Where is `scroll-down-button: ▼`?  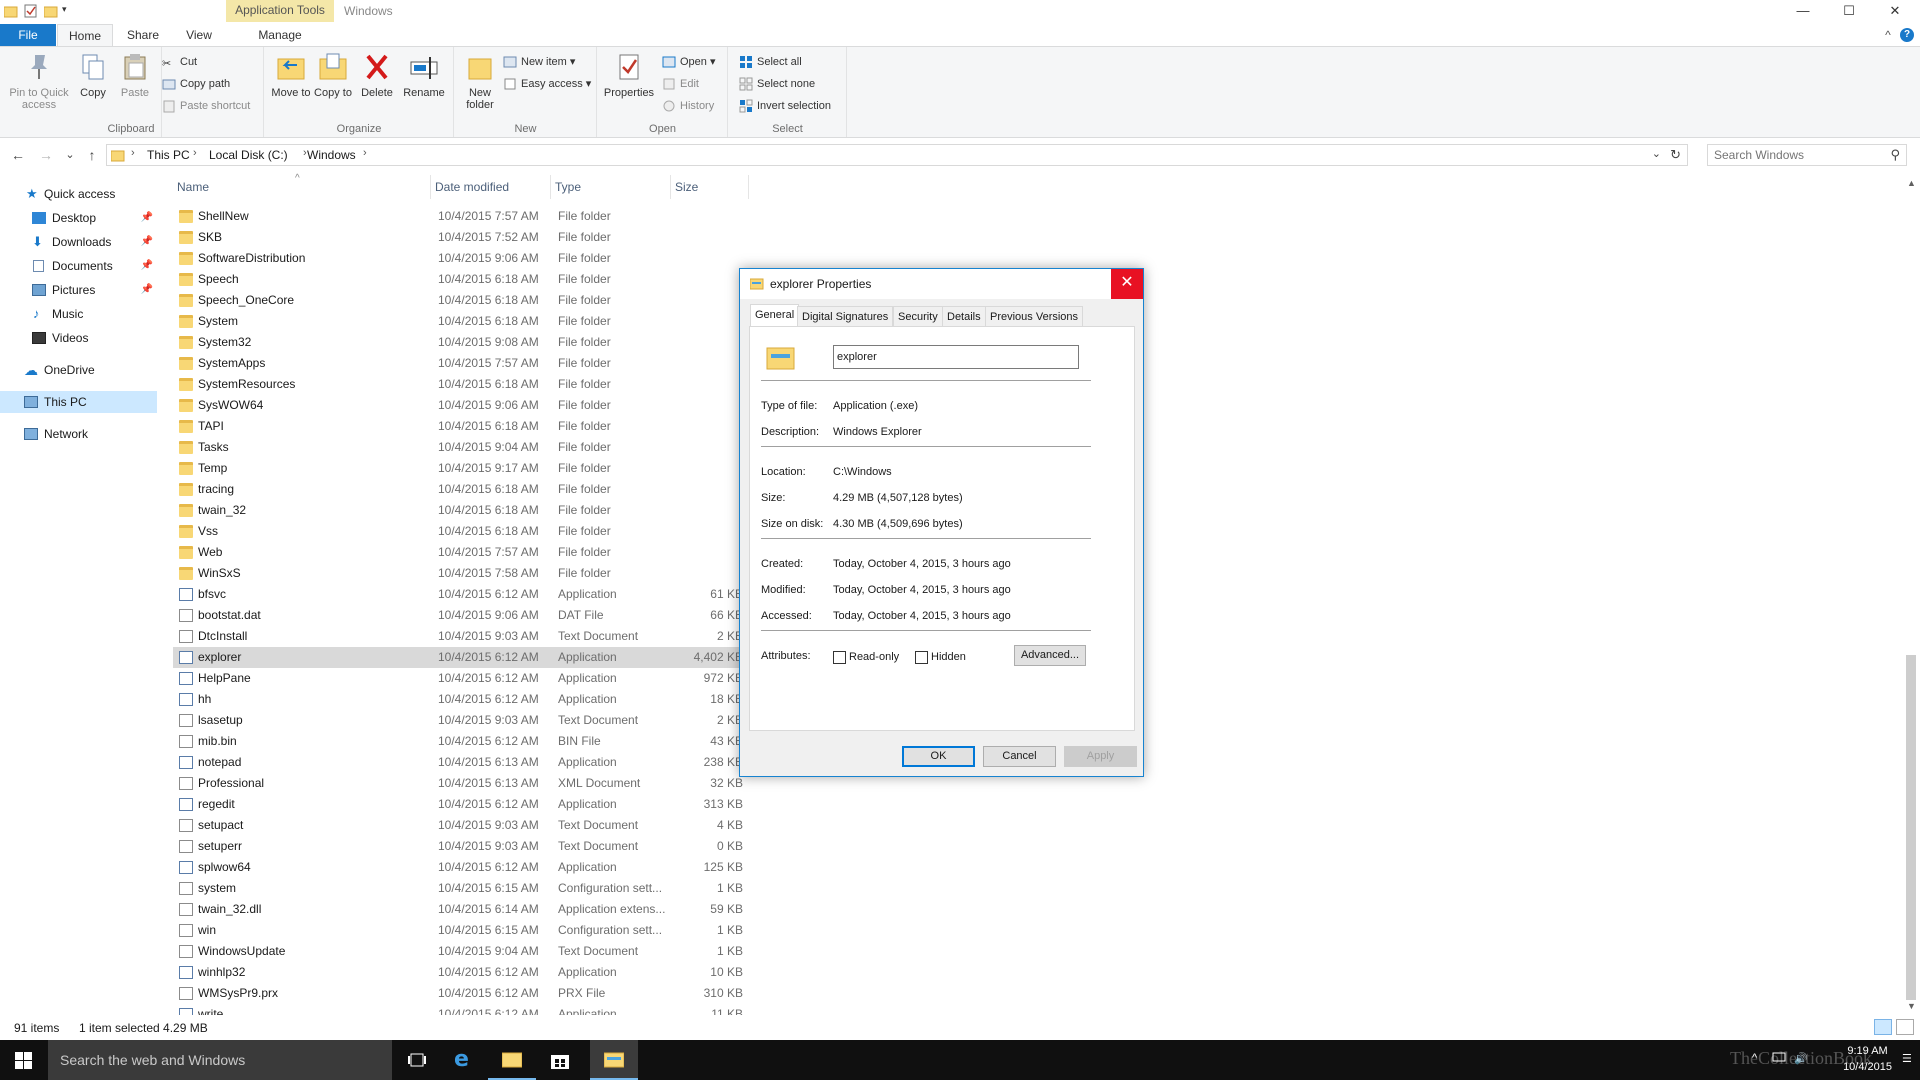 scroll-down-button: ▼ is located at coordinates (1911, 1006).